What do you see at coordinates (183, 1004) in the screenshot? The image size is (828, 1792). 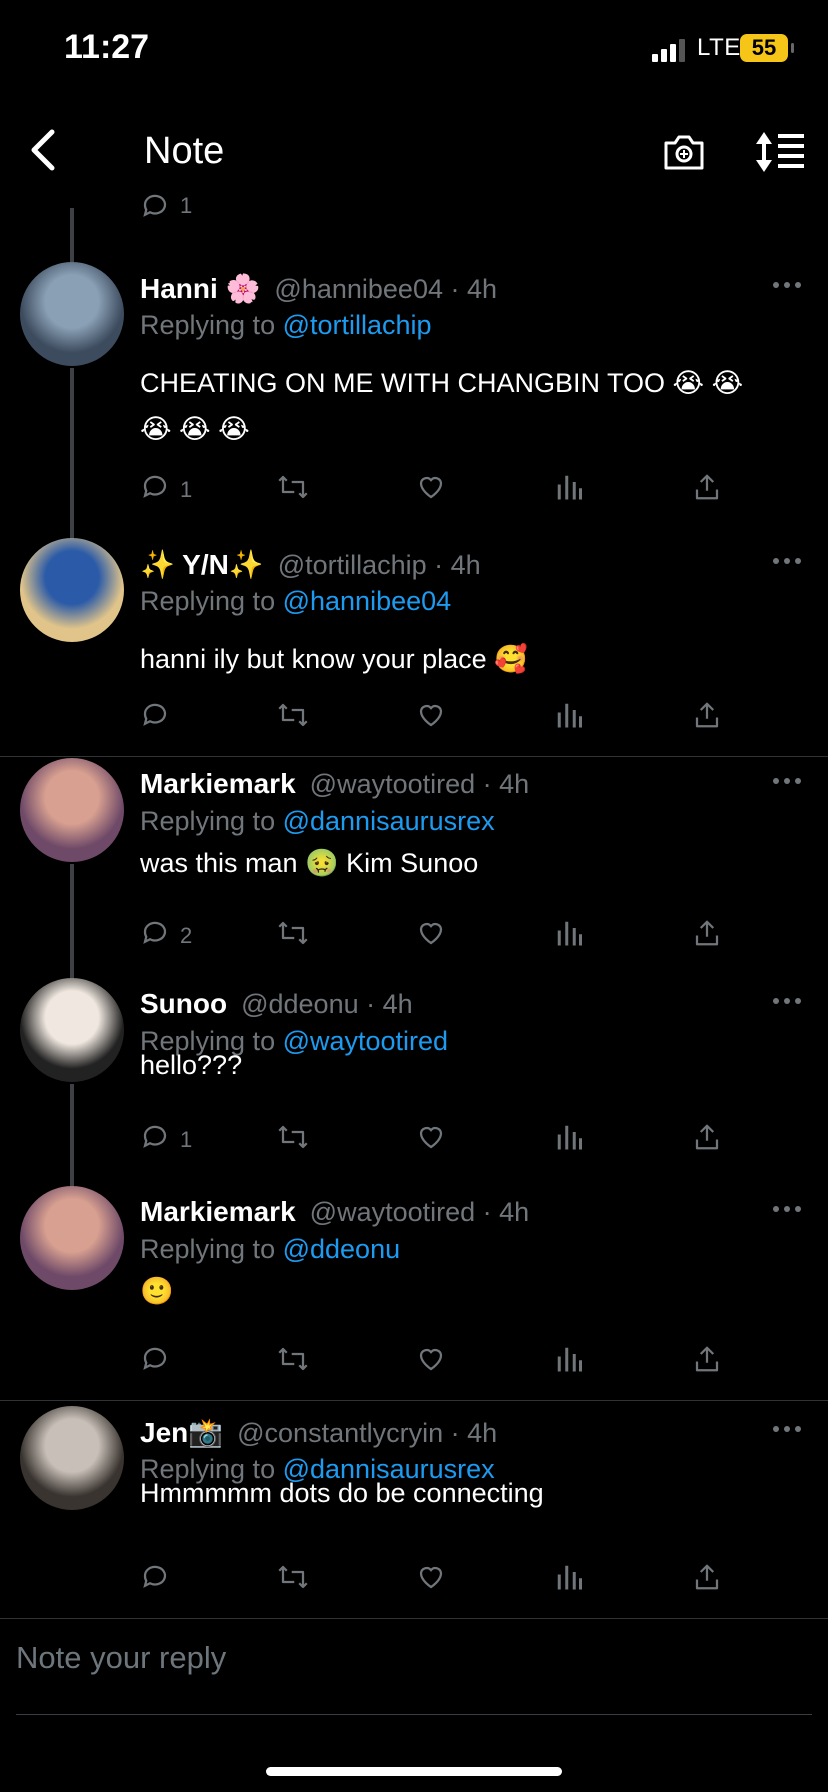 I see `display-name: Sunoo` at bounding box center [183, 1004].